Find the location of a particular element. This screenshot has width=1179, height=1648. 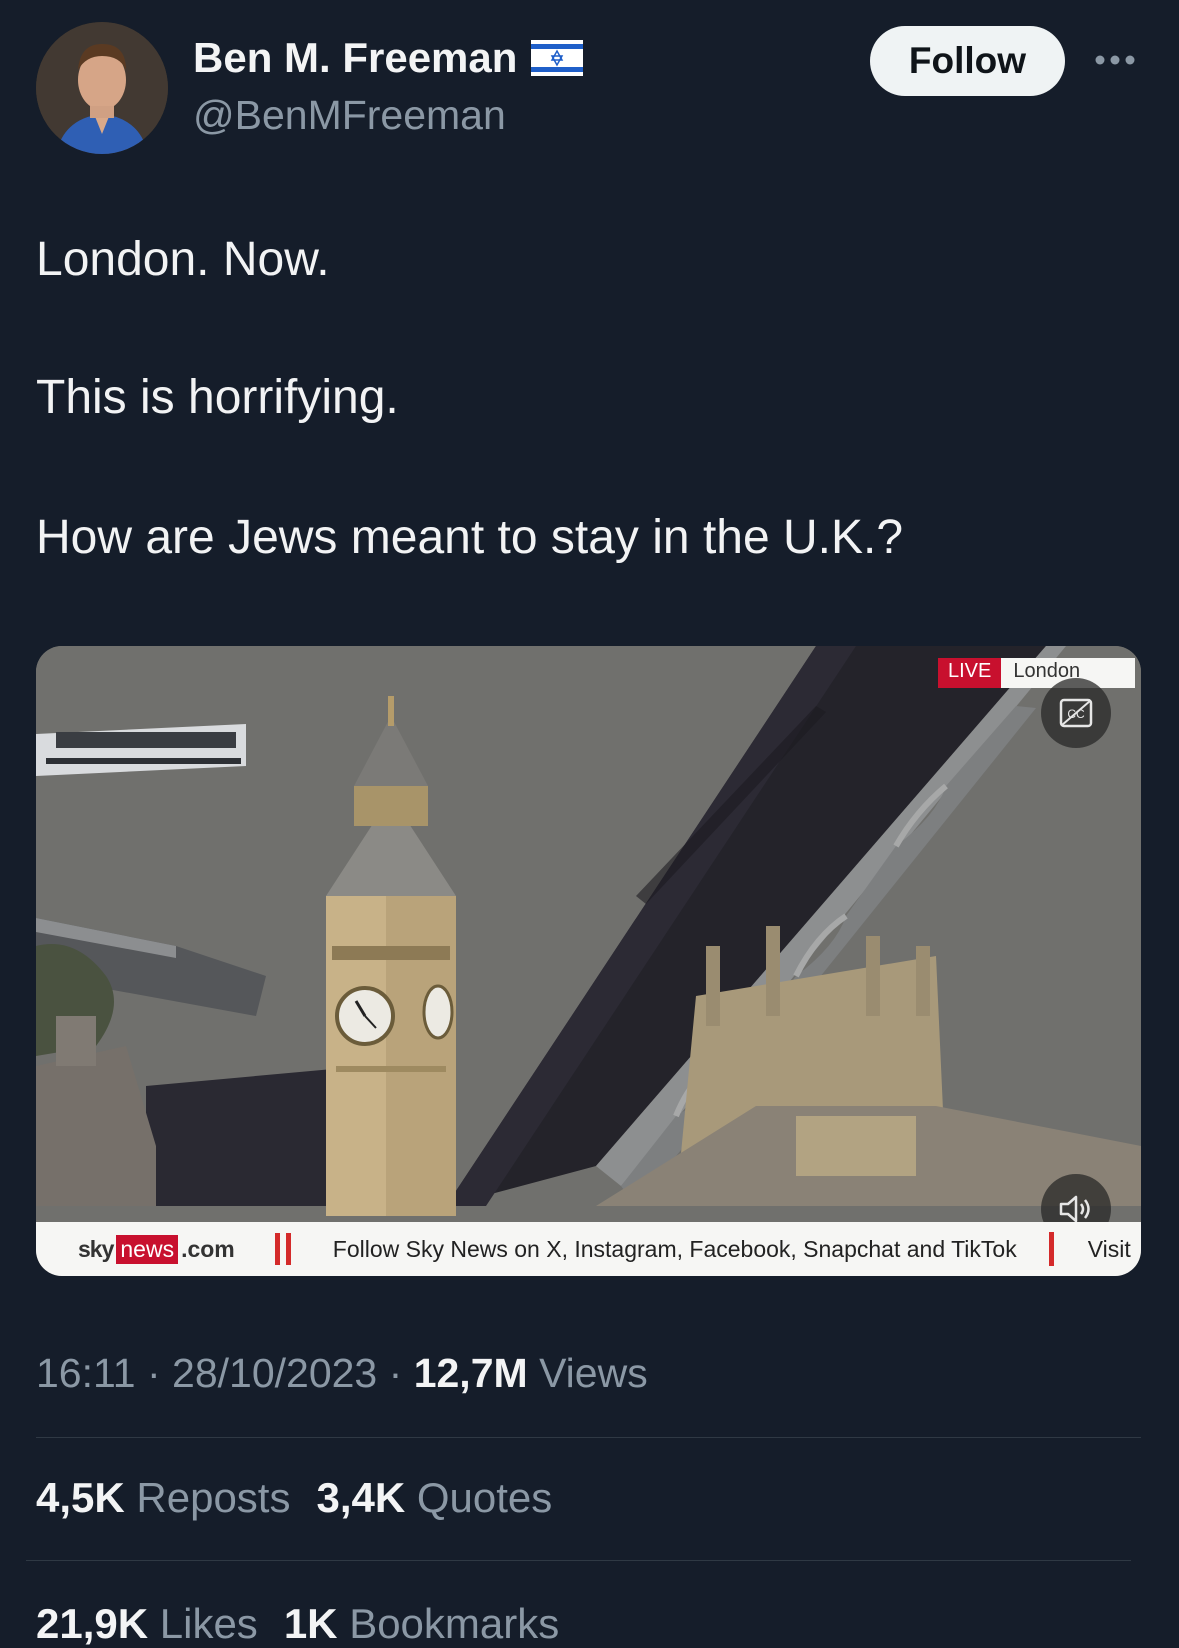

captions-button: CC is located at coordinates (1076, 713).